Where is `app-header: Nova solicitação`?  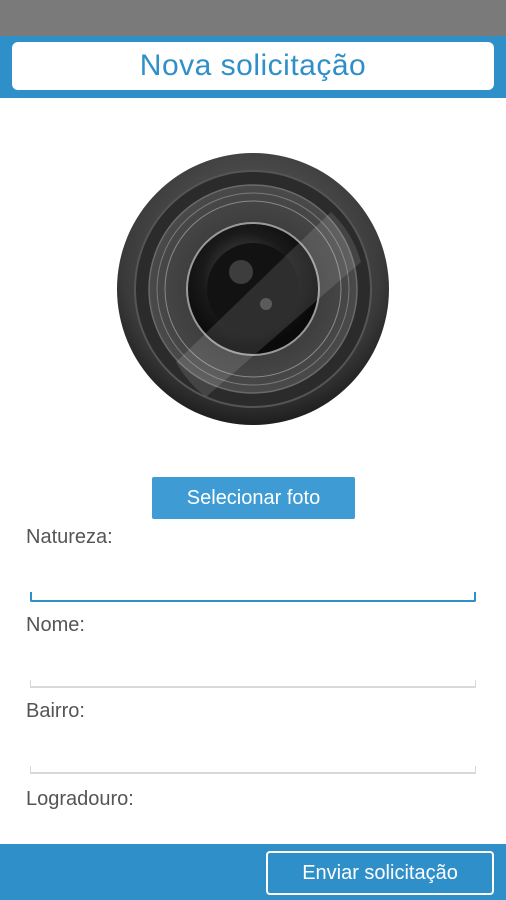
app-header: Nova solicitação is located at coordinates (253, 67).